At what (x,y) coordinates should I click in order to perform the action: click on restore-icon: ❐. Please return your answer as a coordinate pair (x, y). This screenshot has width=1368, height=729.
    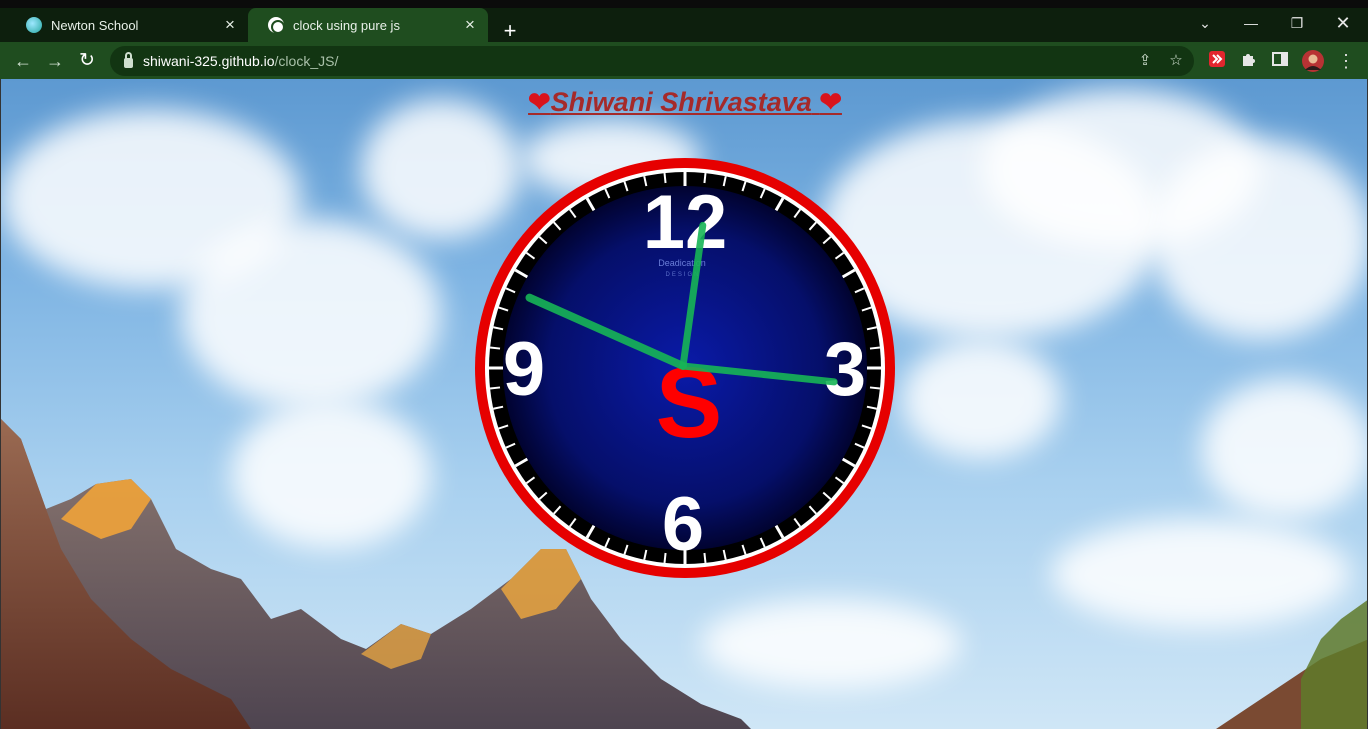
    Looking at the image, I should click on (1297, 23).